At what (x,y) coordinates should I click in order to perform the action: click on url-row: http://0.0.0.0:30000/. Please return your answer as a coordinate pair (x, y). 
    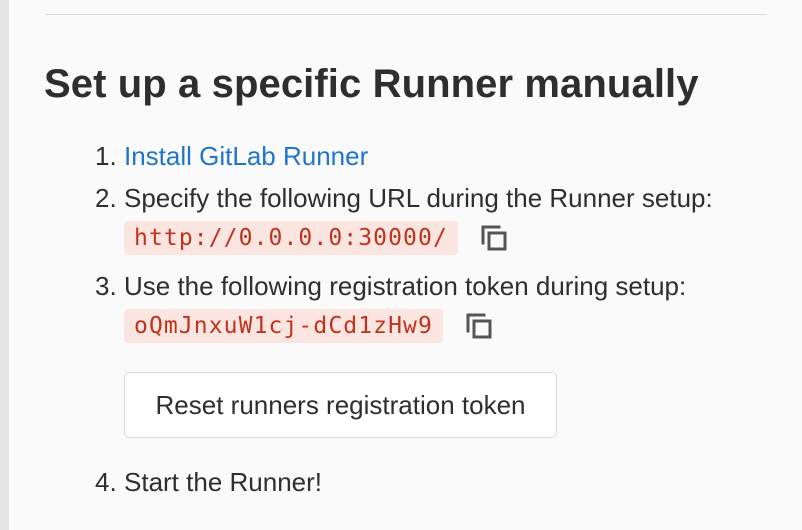
    Looking at the image, I should click on (317, 238).